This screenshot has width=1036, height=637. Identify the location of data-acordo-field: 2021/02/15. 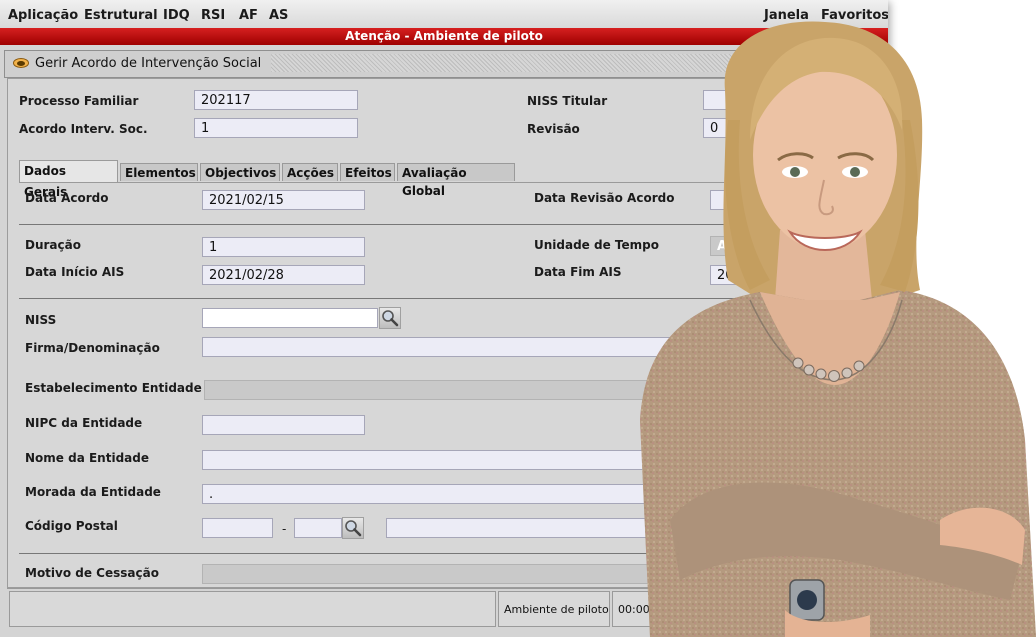
(283, 200).